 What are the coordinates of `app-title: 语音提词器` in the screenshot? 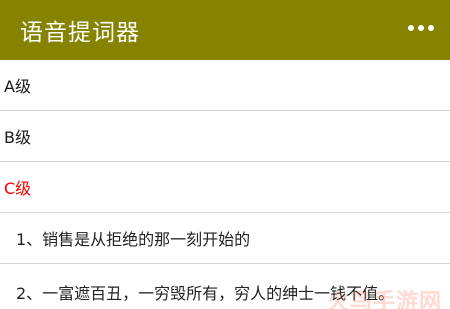 It's located at (80, 33).